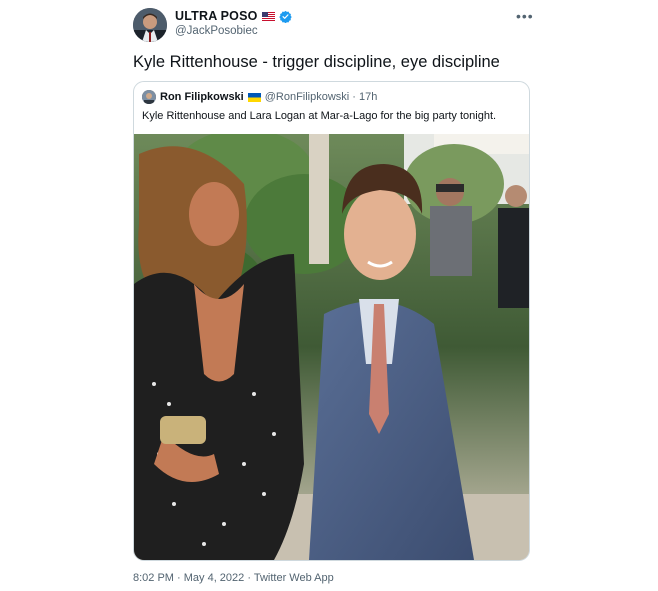  What do you see at coordinates (254, 97) in the screenshot?
I see `ukraine-flag-icon` at bounding box center [254, 97].